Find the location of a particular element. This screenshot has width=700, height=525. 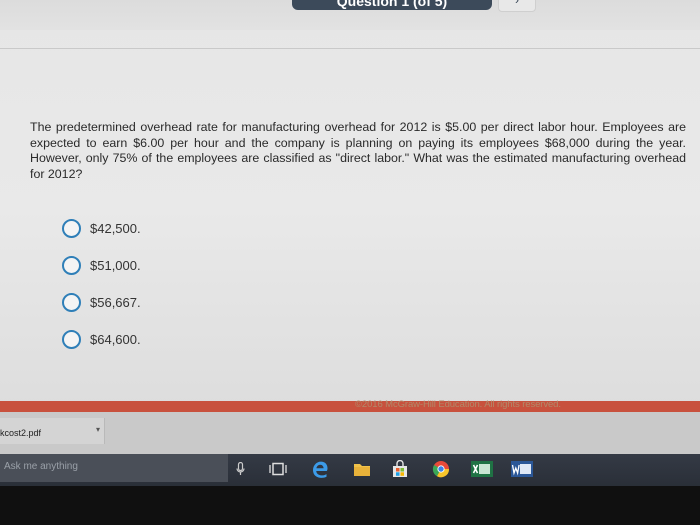

monitor-bezel is located at coordinates (350, 505).